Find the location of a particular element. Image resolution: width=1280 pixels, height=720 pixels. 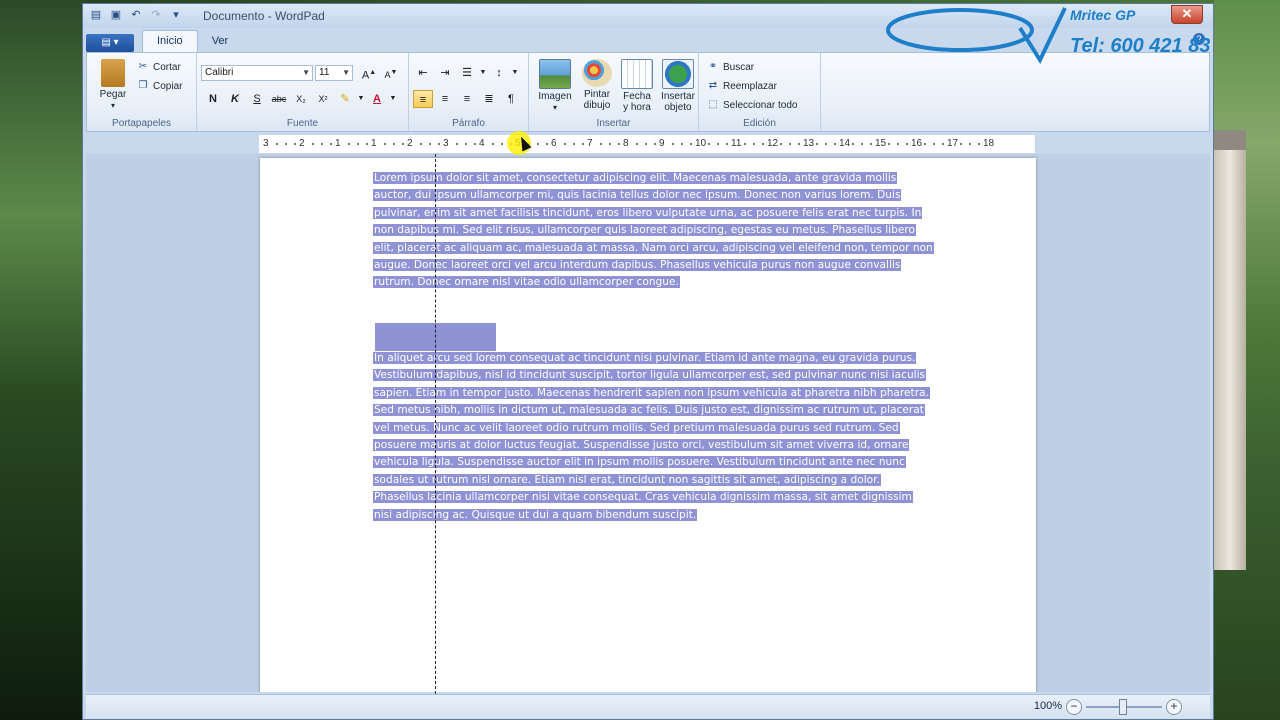

date-time-button: Fecha y hora is located at coordinates (637, 86).